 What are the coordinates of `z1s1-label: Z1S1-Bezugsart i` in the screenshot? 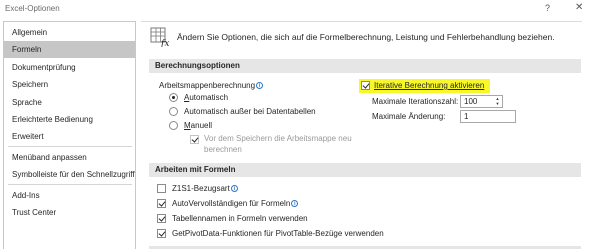 It's located at (205, 188).